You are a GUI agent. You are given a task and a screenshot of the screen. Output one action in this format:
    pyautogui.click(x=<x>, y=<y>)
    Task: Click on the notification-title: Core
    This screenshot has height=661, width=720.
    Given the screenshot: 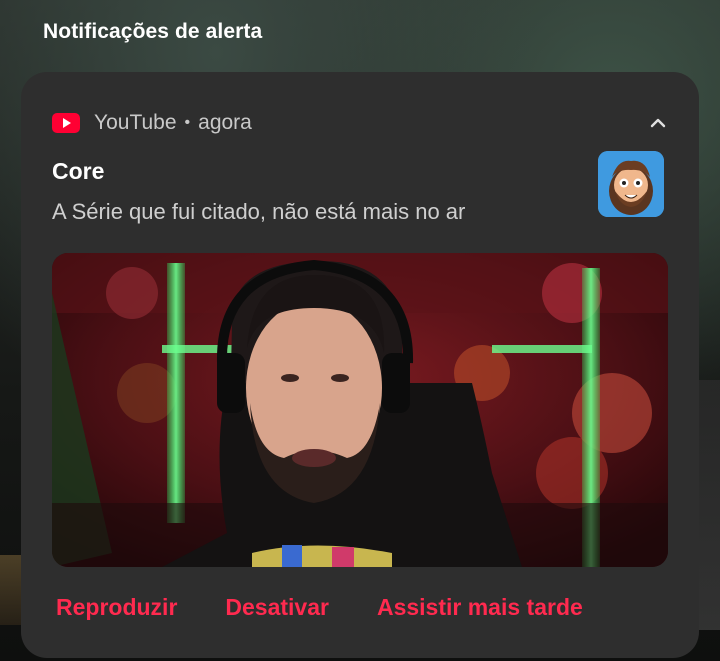 What is the action you would take?
    pyautogui.click(x=78, y=171)
    